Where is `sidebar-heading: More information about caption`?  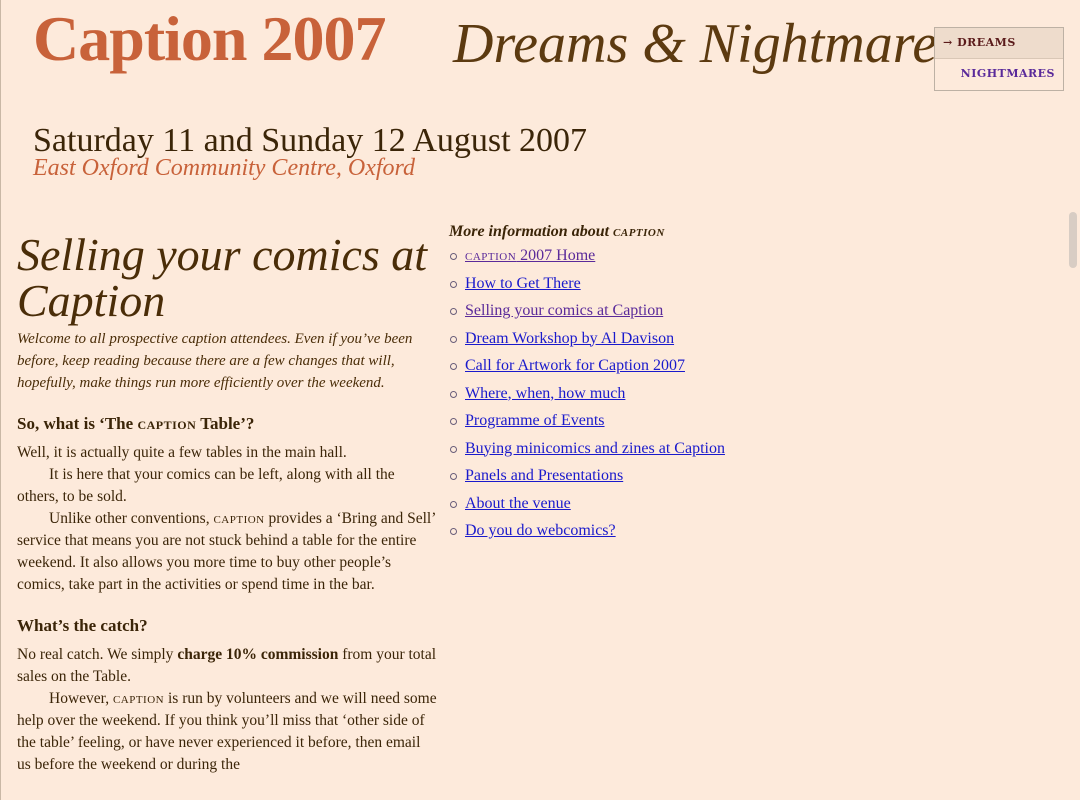
sidebar-heading: More information about caption is located at coordinates (614, 232).